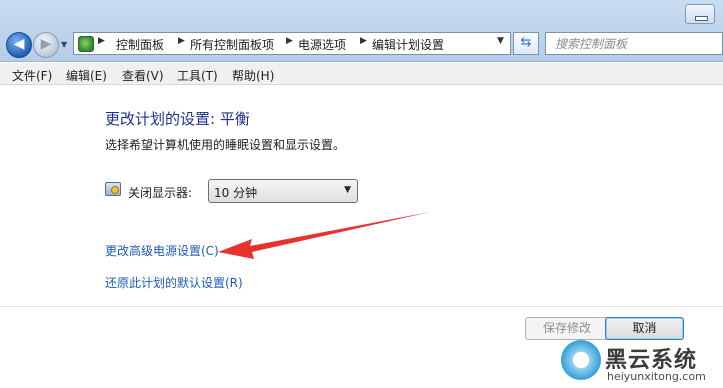 This screenshot has height=388, width=723. I want to click on breadcrumb-power-options: 电源选项, so click(322, 44).